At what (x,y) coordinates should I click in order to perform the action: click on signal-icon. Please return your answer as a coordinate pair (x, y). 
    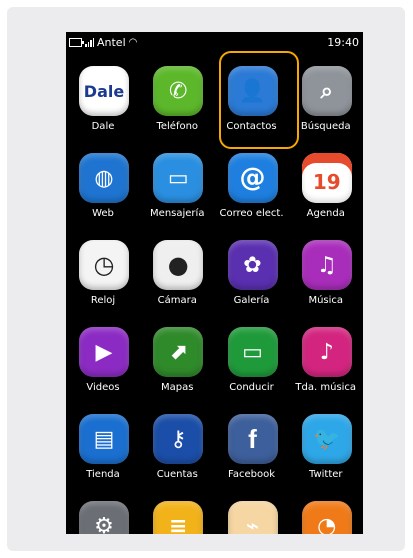
    Looking at the image, I should click on (89, 42).